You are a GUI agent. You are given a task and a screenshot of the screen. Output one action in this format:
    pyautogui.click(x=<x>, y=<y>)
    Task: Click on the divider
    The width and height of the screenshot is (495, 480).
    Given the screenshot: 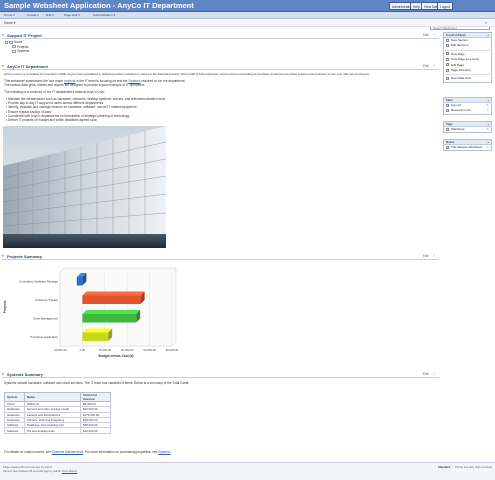 What is the action you would take?
    pyautogui.click(x=467, y=50)
    